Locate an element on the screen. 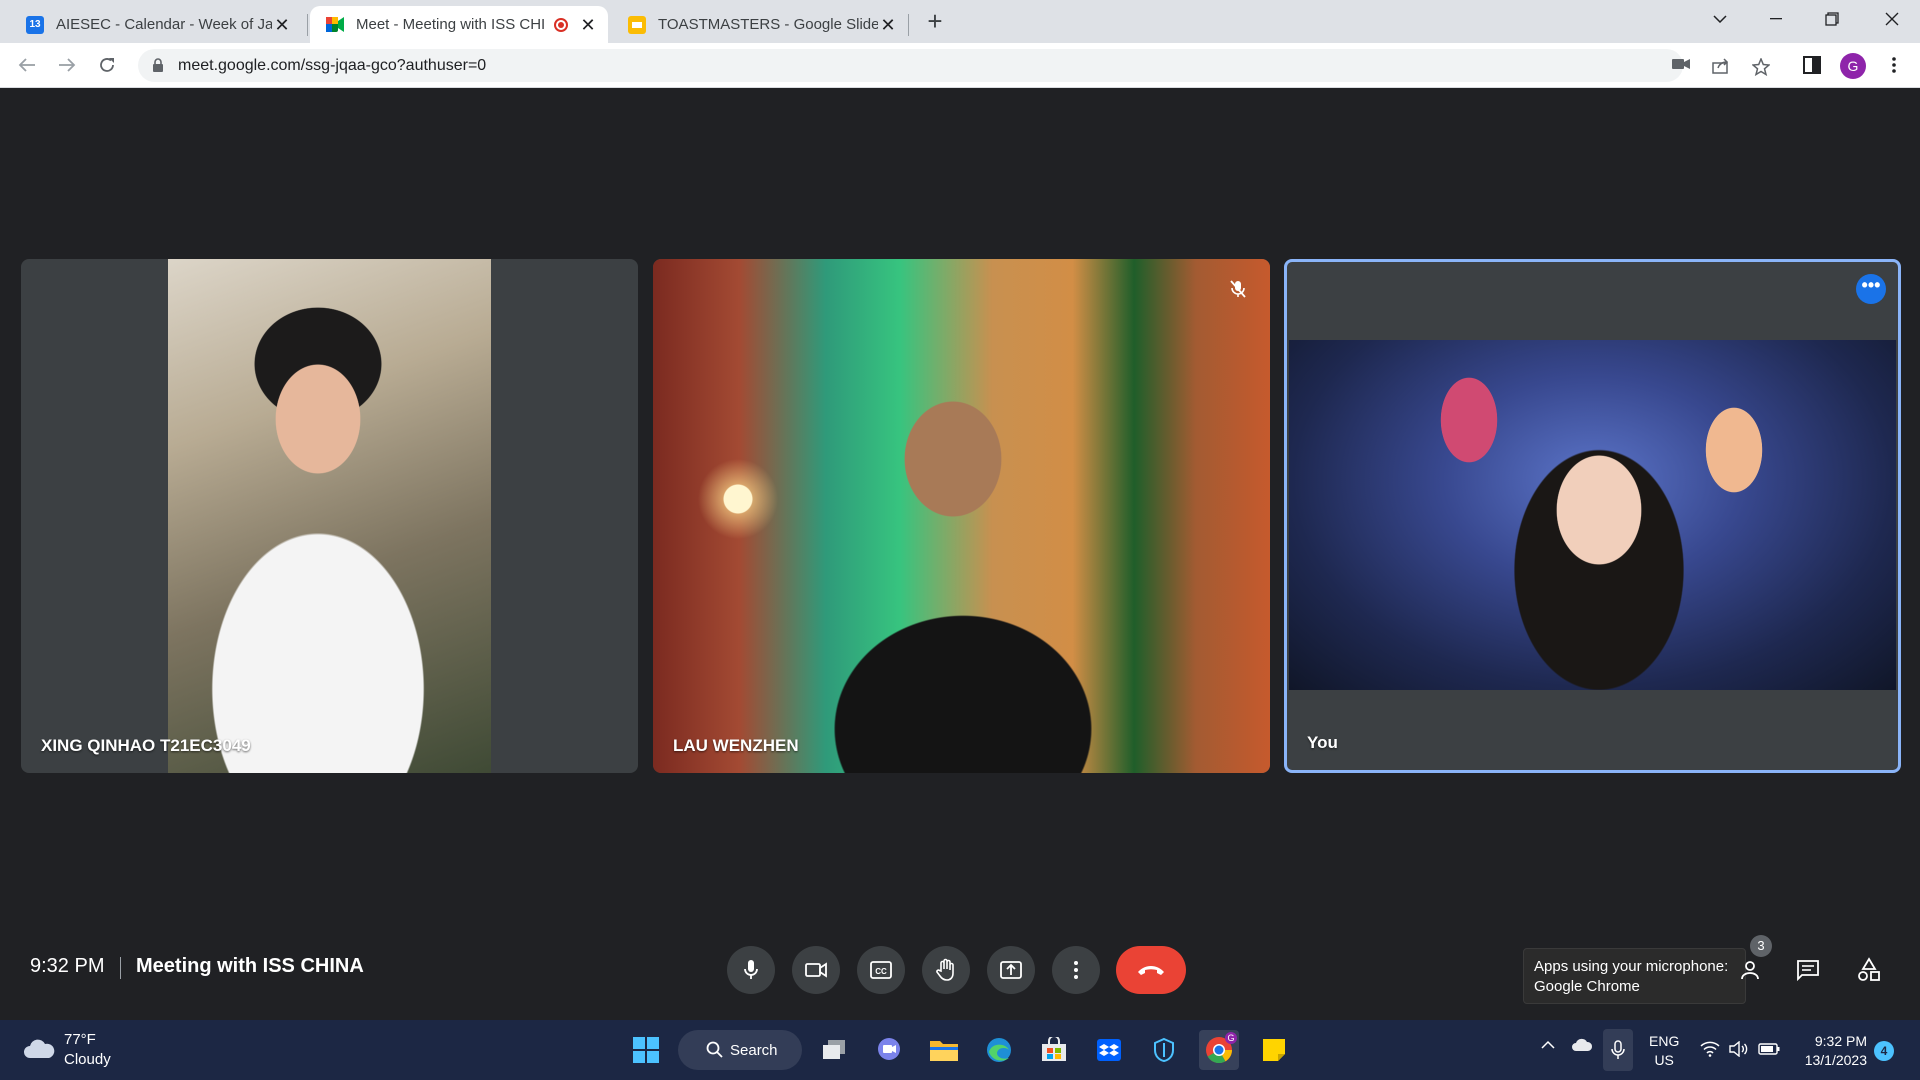  notification-badge: 4 is located at coordinates (1884, 1051).